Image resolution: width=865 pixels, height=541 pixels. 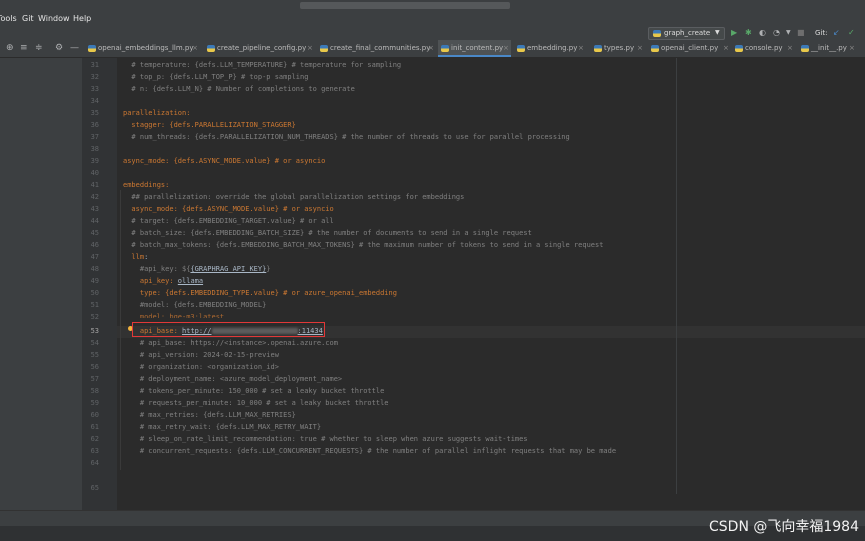 What do you see at coordinates (748, 33) in the screenshot?
I see `debug-icon: ✱` at bounding box center [748, 33].